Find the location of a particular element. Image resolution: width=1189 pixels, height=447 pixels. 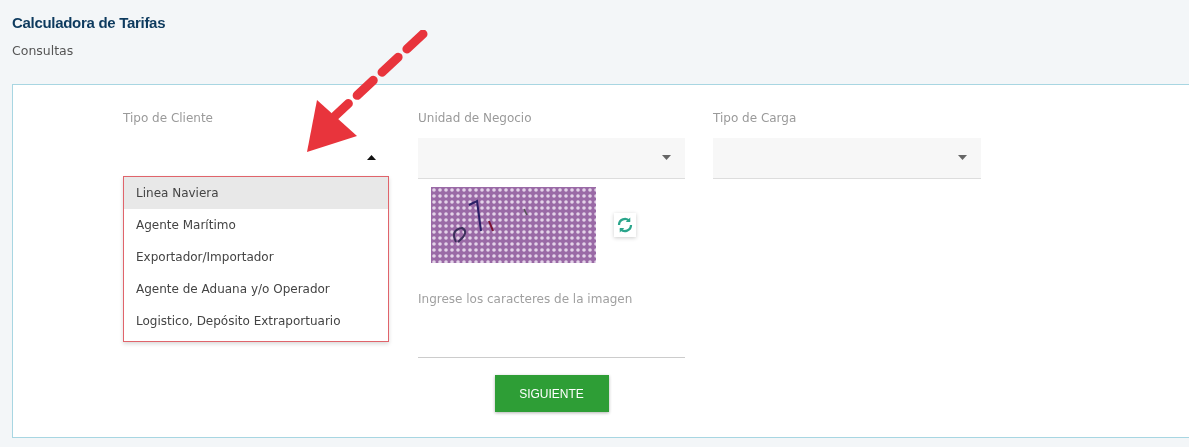

dropdown-option: Logistico, Depósito Extraportuario is located at coordinates (256, 321).